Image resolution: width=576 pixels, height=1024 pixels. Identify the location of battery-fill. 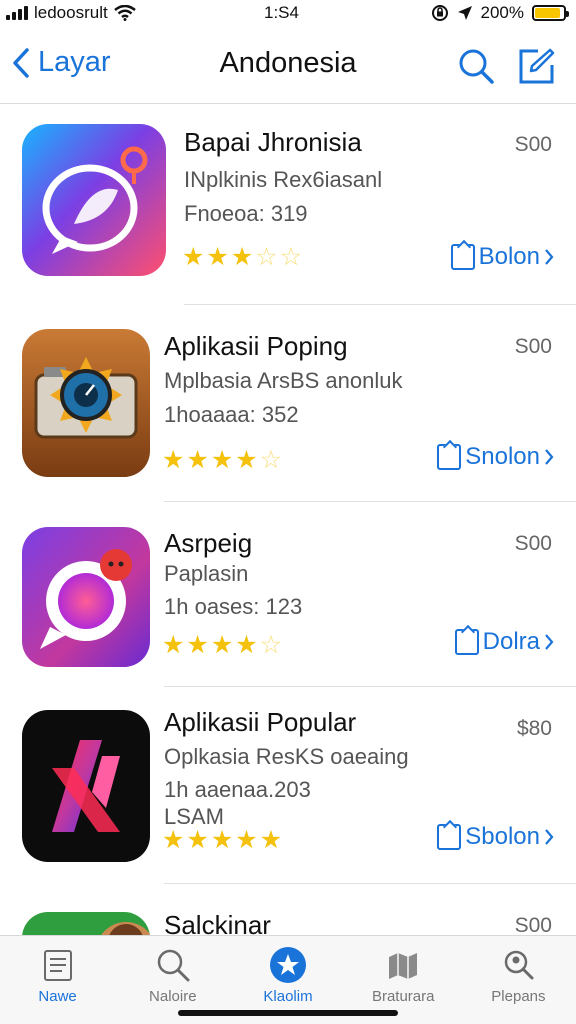
(548, 13).